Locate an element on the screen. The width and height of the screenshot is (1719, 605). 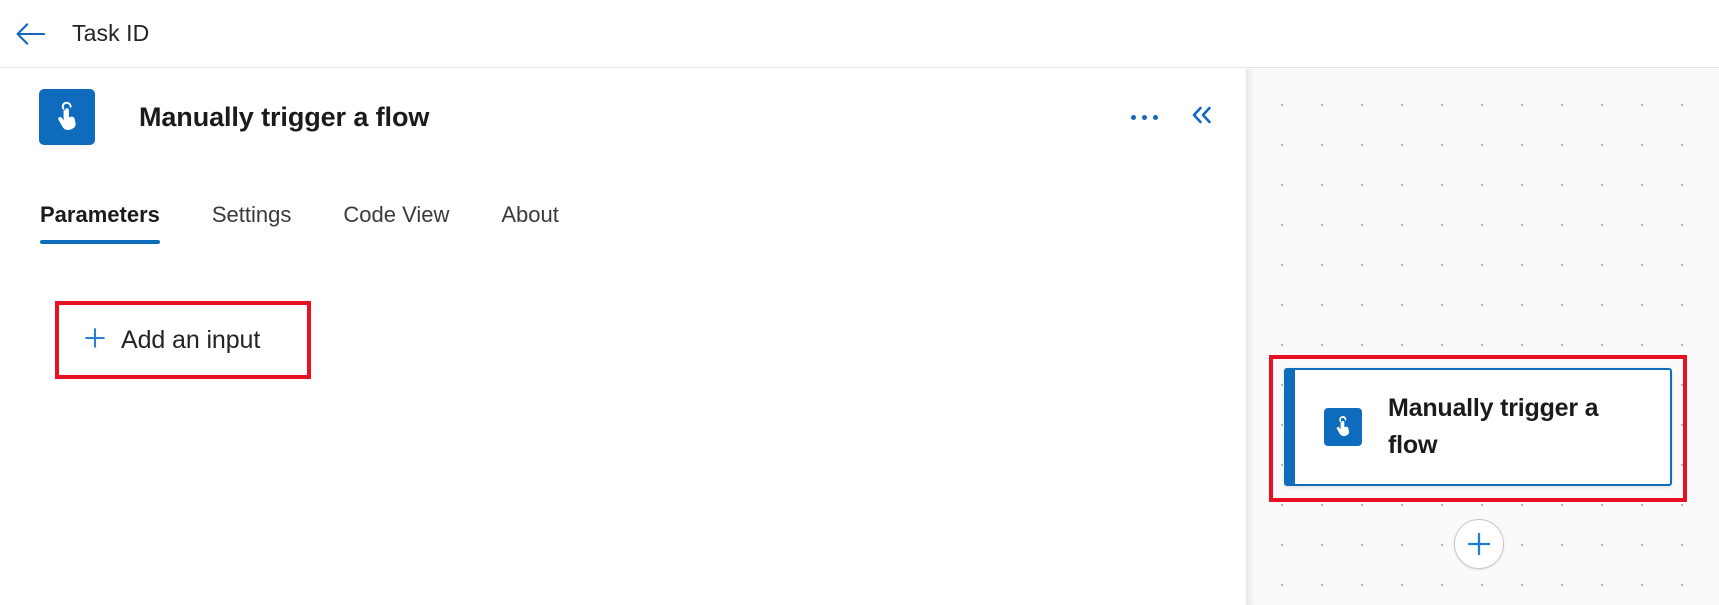
tab-settings-label: Settings is located at coordinates (251, 214).